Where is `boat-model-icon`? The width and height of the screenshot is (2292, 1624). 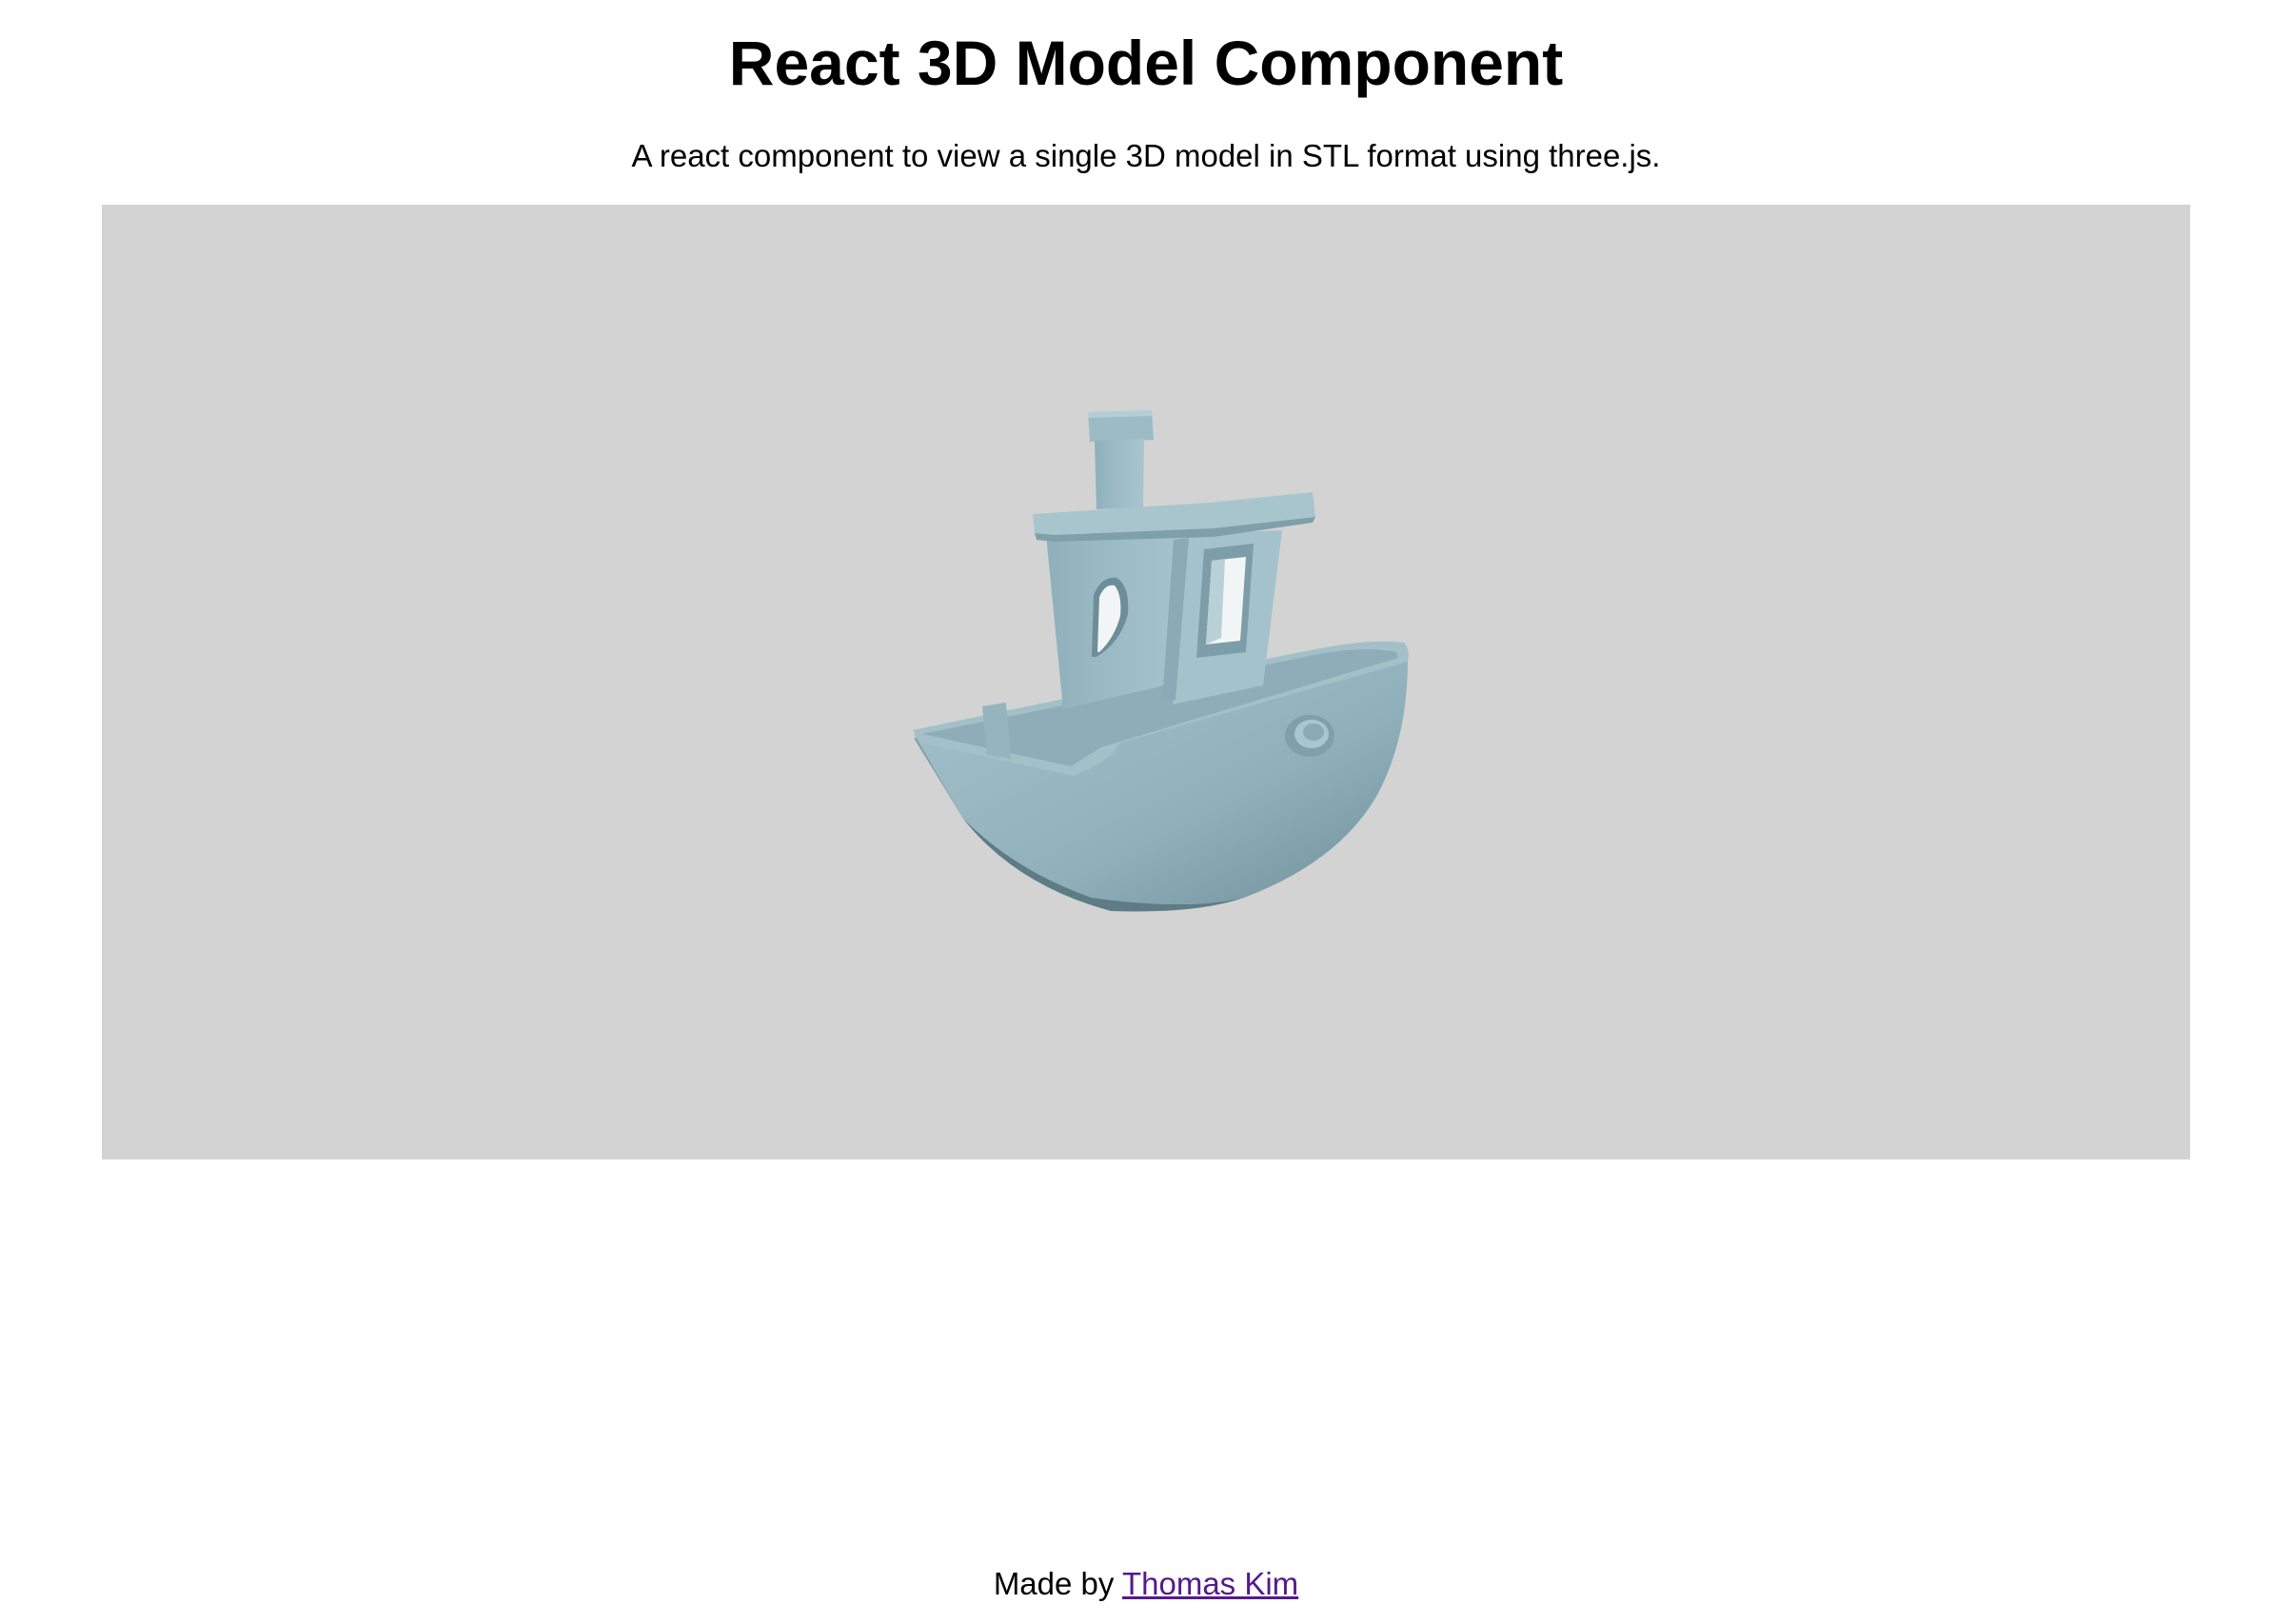 boat-model-icon is located at coordinates (1161, 661).